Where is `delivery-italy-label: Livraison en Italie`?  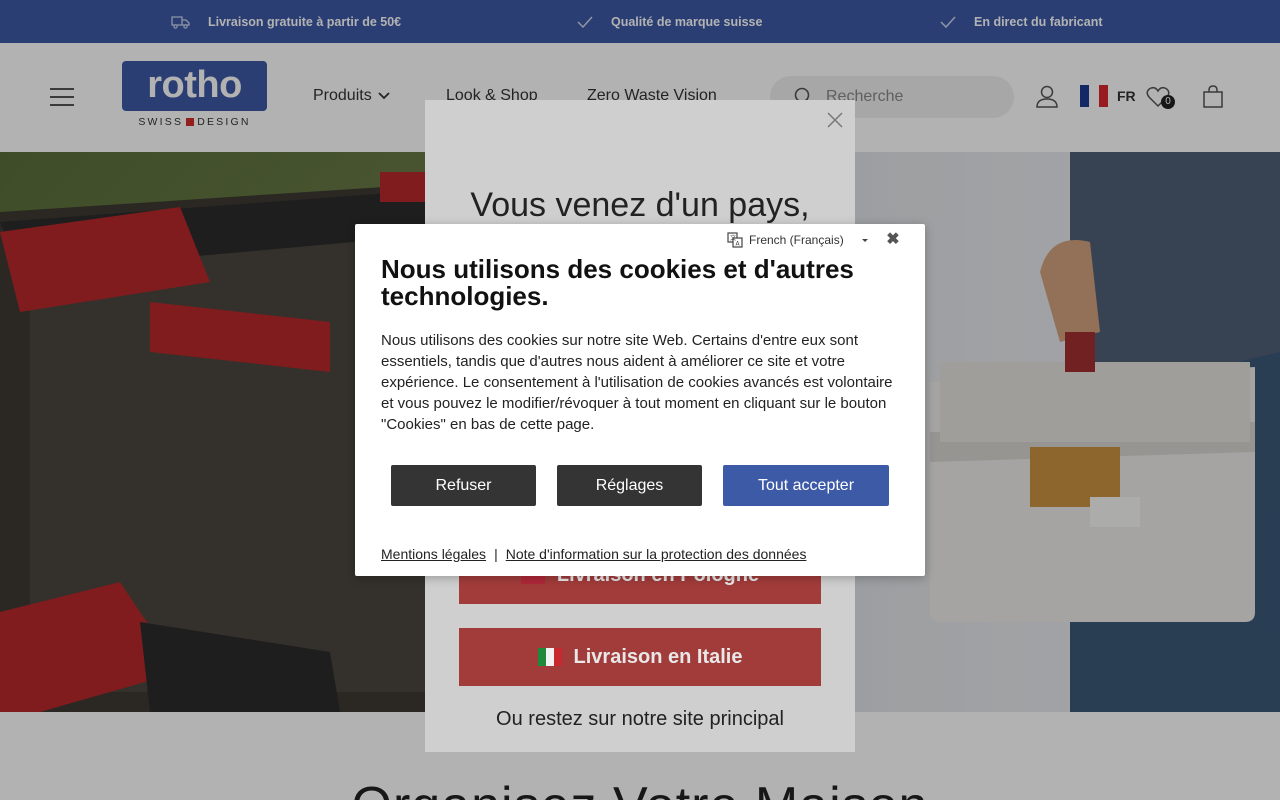
delivery-italy-label: Livraison en Italie is located at coordinates (658, 656).